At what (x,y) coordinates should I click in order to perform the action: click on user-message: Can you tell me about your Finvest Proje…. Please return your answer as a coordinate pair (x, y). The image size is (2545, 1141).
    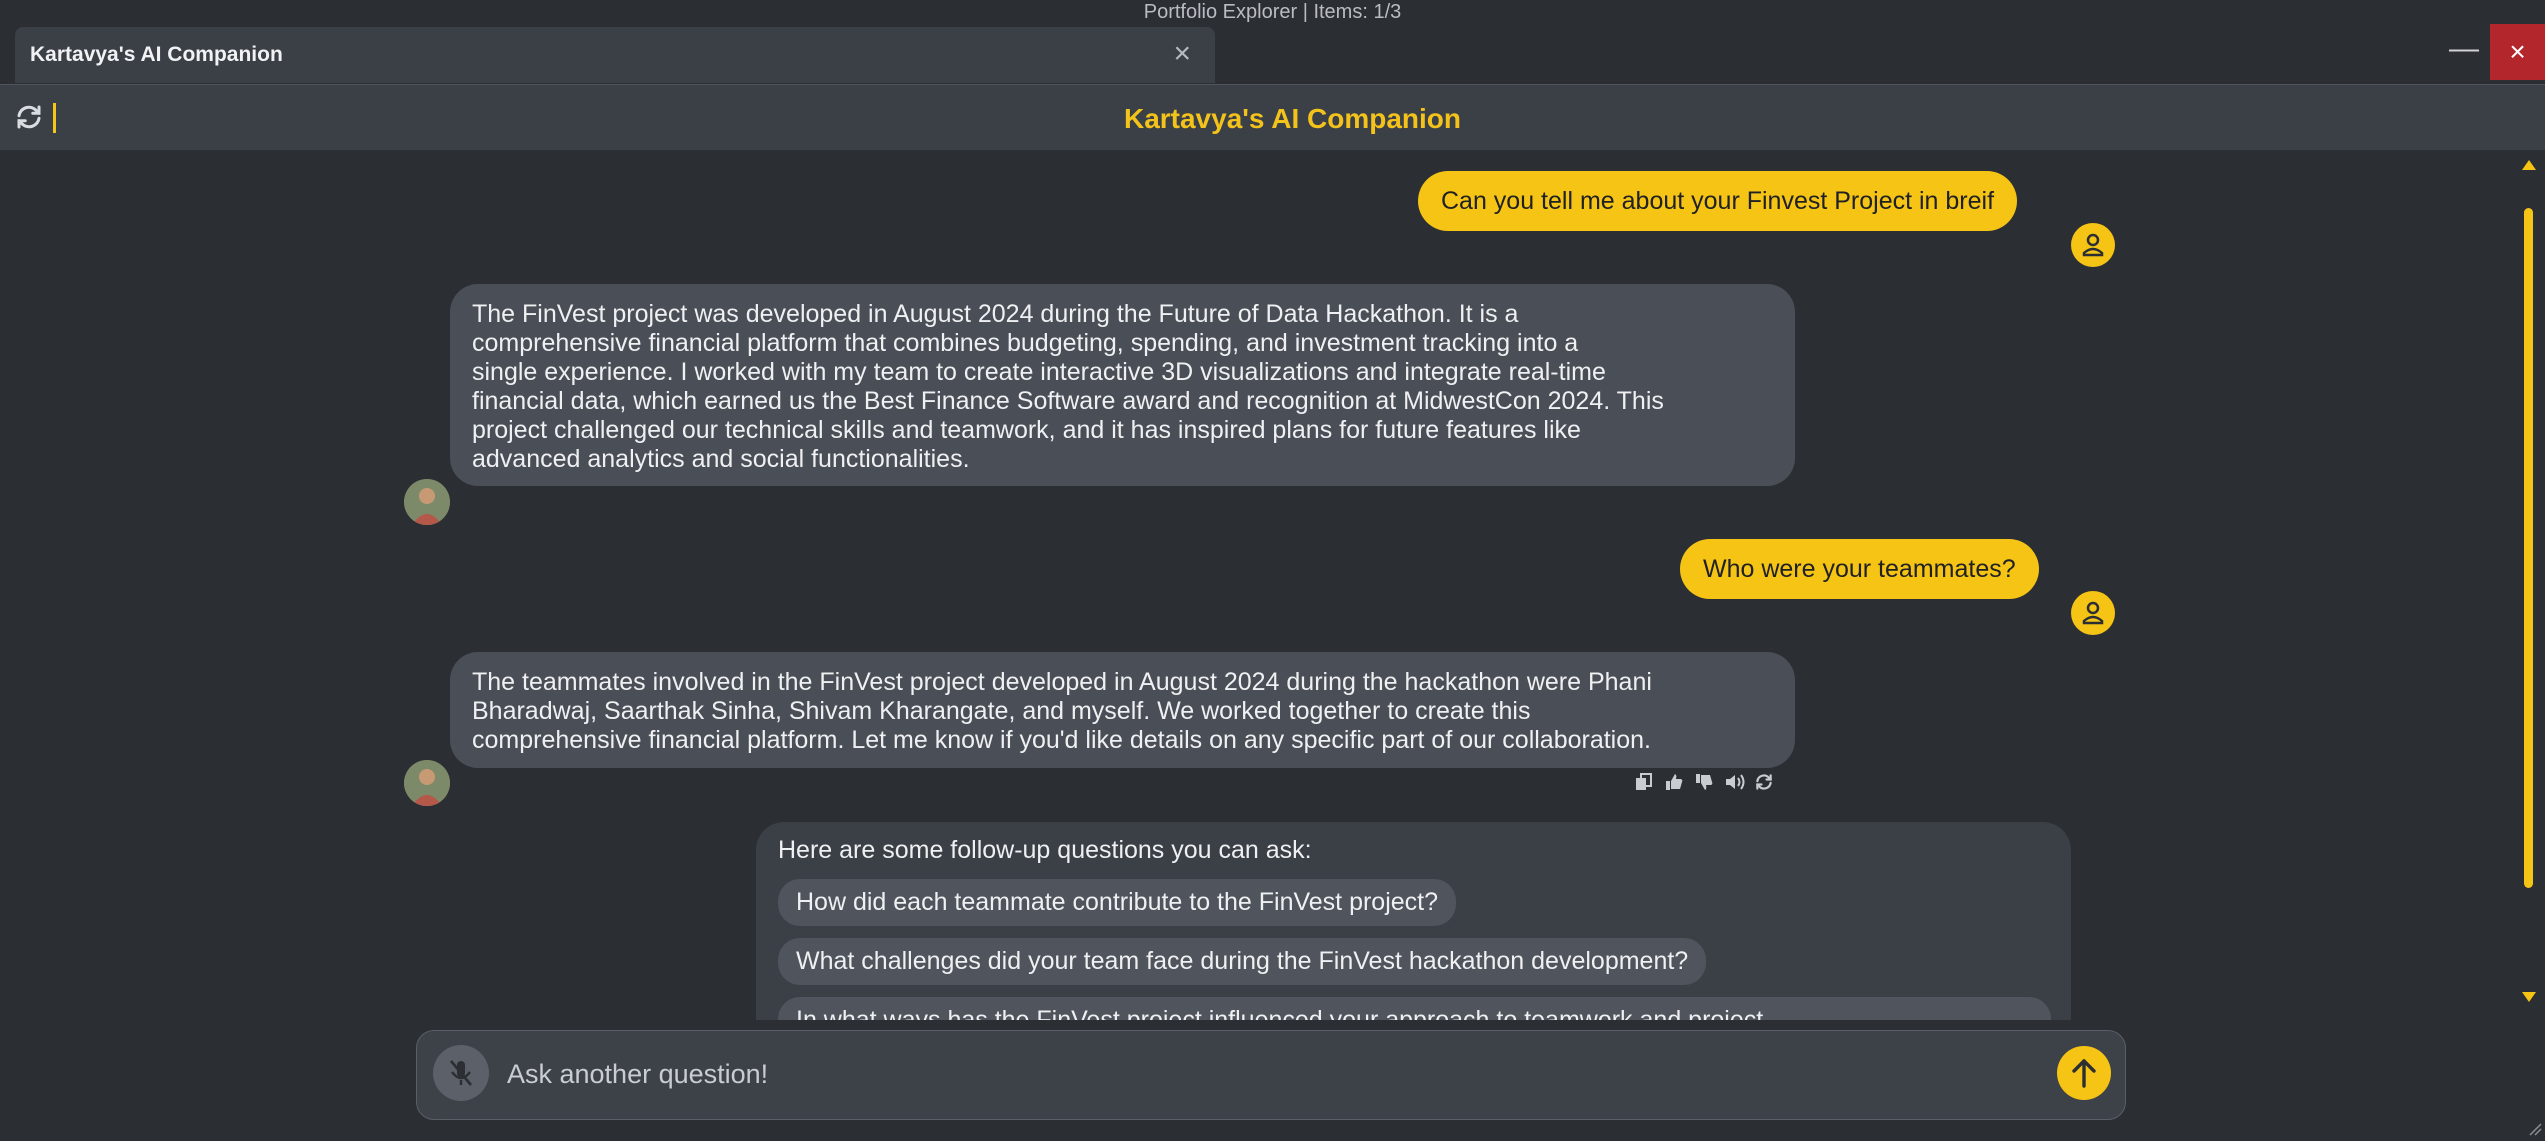
    Looking at the image, I should click on (1718, 201).